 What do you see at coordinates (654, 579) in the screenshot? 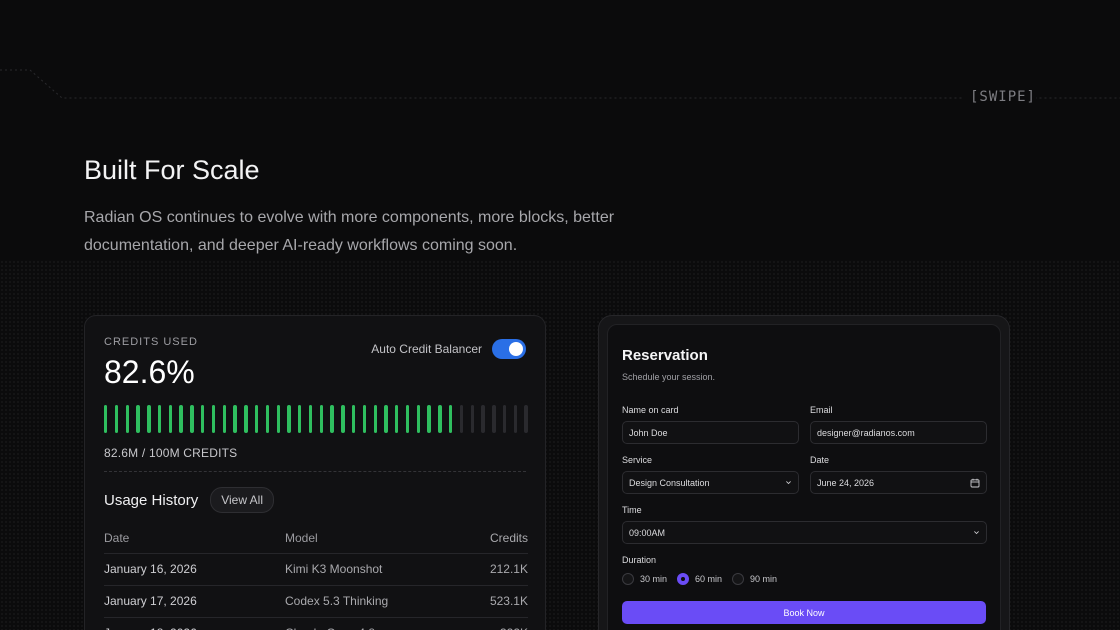
I see `duration-option-label: 30 min` at bounding box center [654, 579].